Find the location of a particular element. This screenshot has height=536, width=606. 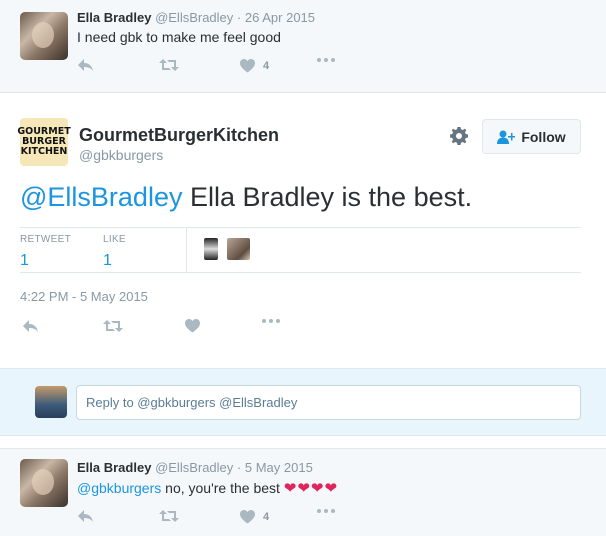

tweet-date: 5 May 2015 is located at coordinates (279, 467).